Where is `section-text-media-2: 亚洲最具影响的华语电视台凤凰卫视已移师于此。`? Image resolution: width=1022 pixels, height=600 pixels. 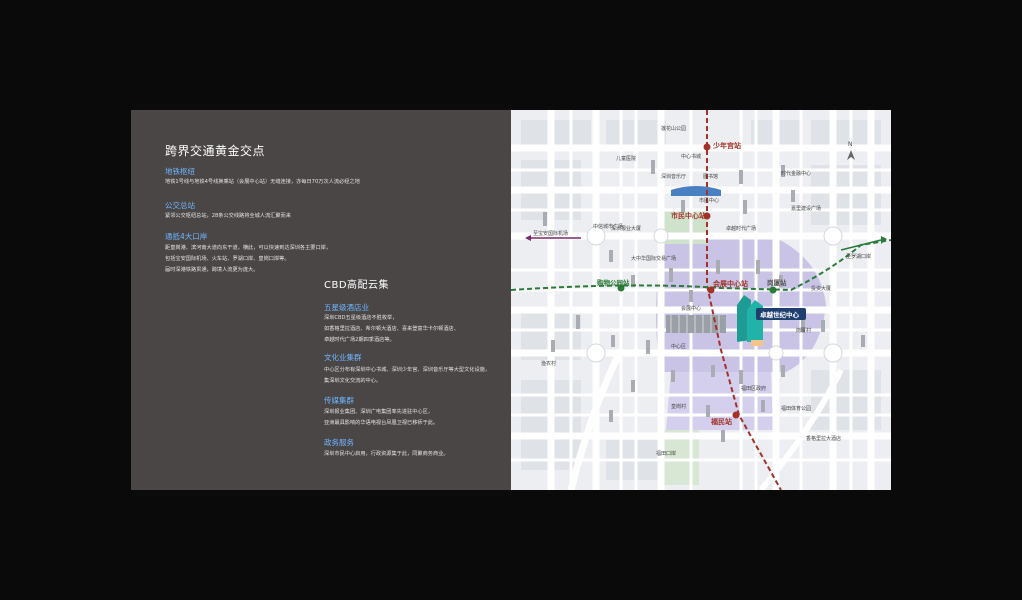 section-text-media-2: 亚洲最具影响的华语电视台凤凰卫视已移师于此。 is located at coordinates (381, 423).